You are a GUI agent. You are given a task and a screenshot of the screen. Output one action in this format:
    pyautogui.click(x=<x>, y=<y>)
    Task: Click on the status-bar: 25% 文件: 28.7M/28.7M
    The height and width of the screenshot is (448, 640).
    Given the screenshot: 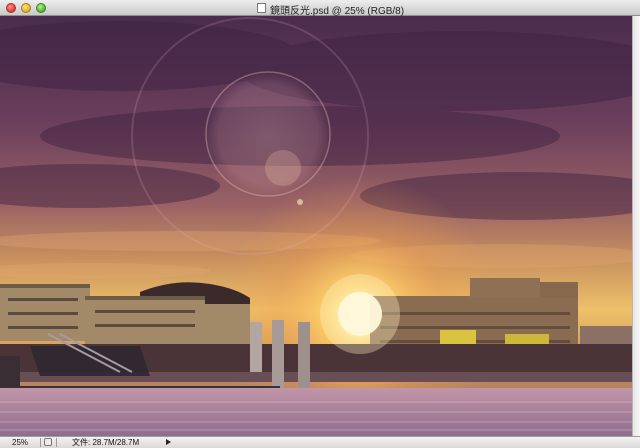 What is the action you would take?
    pyautogui.click(x=320, y=442)
    